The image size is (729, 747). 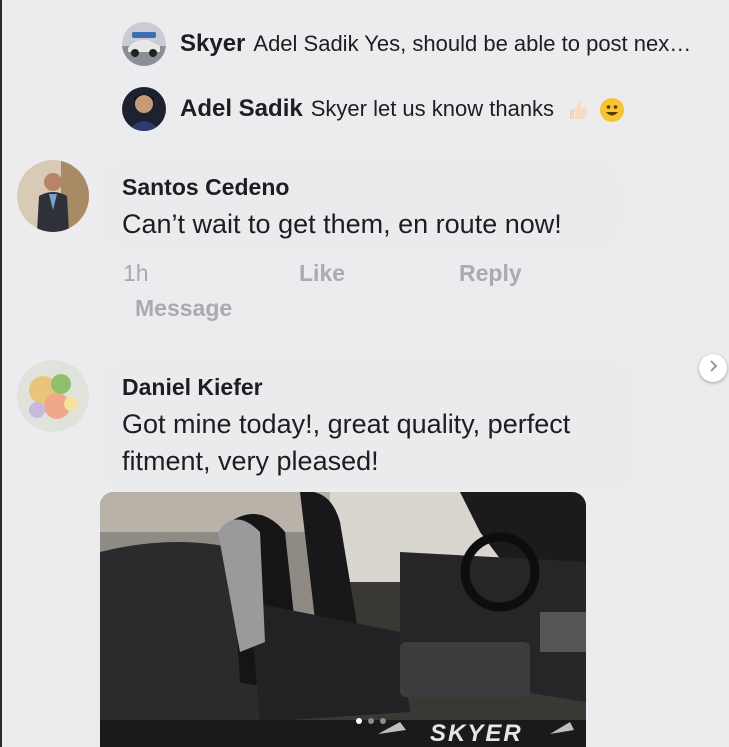 I want to click on comment-text-line-2: fitment, very pleased!, so click(x=250, y=461).